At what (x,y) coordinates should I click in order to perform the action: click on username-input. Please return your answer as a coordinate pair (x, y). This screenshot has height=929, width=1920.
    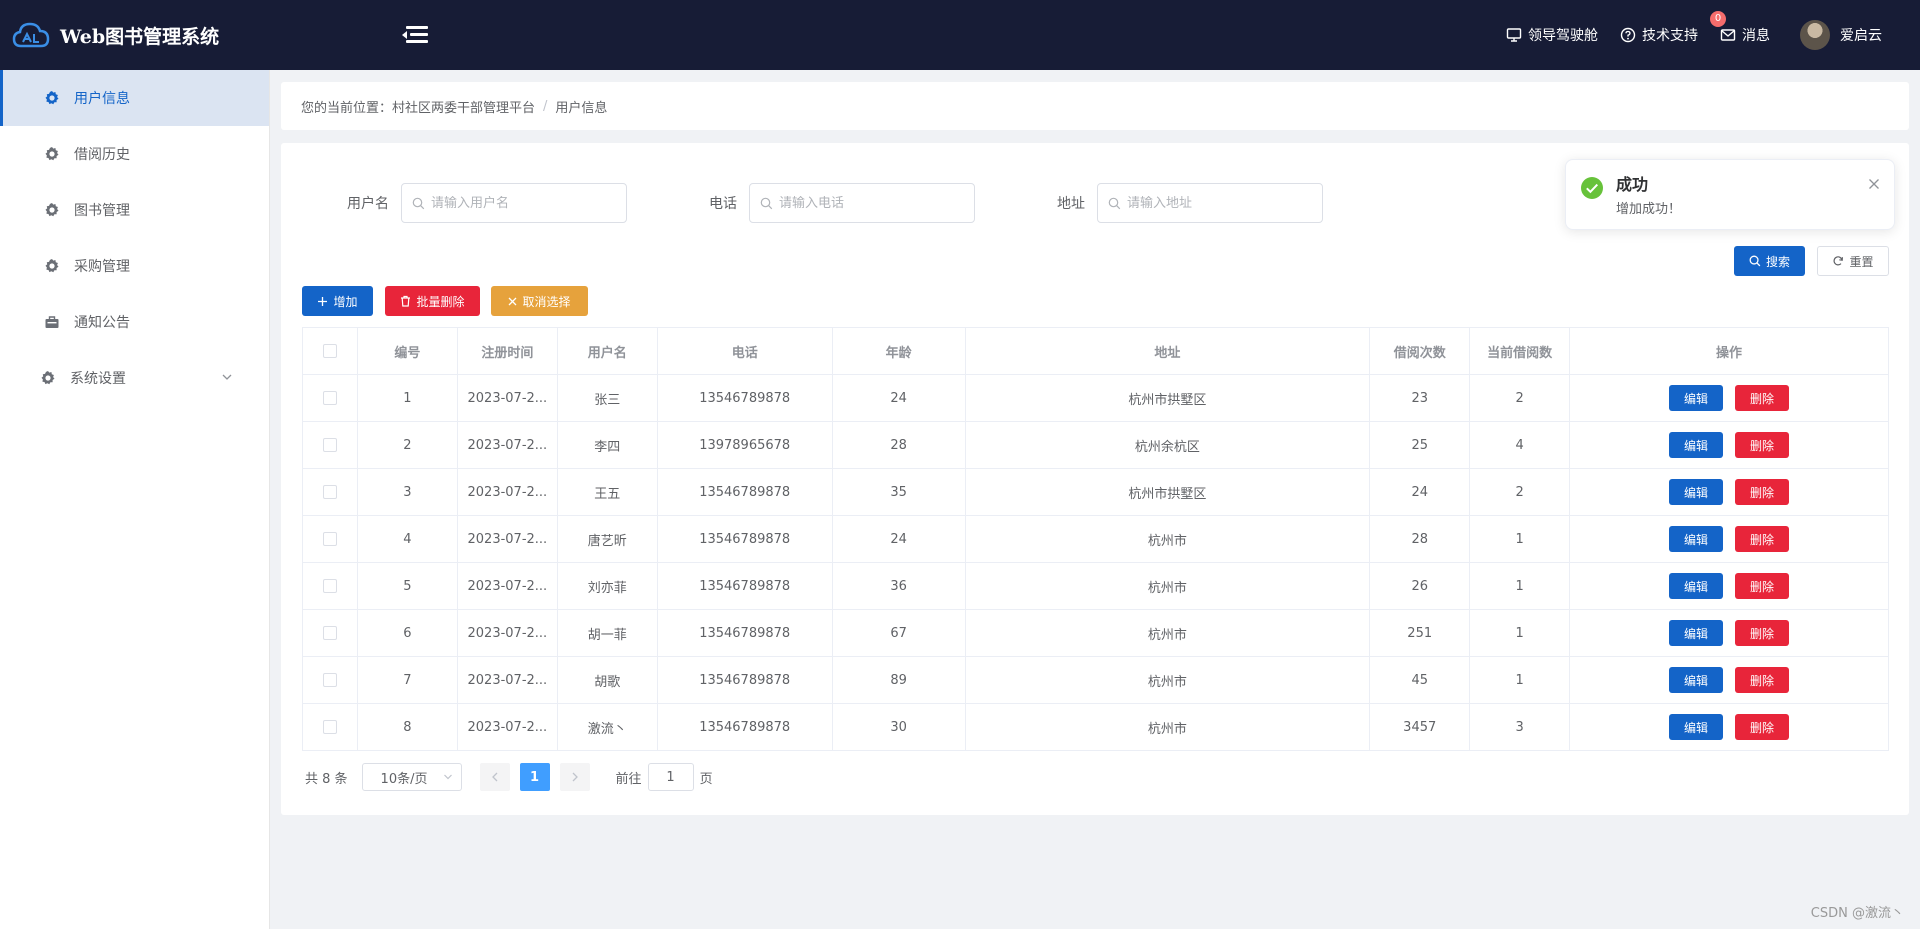
    Looking at the image, I should click on (521, 203).